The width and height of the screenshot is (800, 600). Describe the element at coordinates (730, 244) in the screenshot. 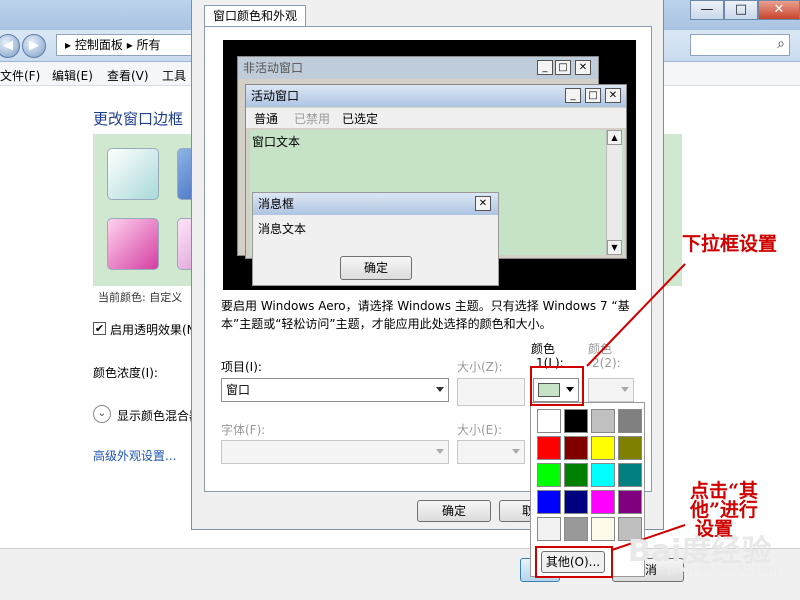

I see `dropdown-annotation: 下拉框设置` at that location.